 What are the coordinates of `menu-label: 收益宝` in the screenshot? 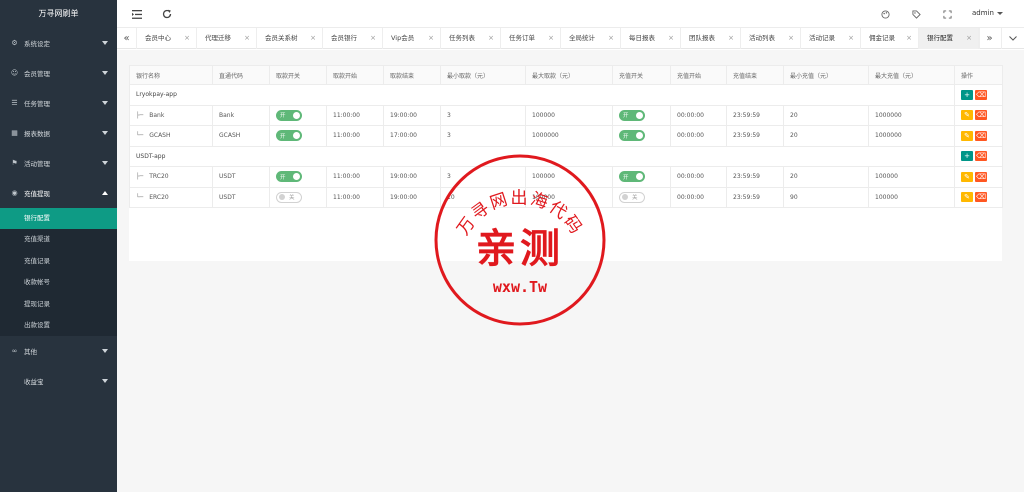 It's located at (34, 382).